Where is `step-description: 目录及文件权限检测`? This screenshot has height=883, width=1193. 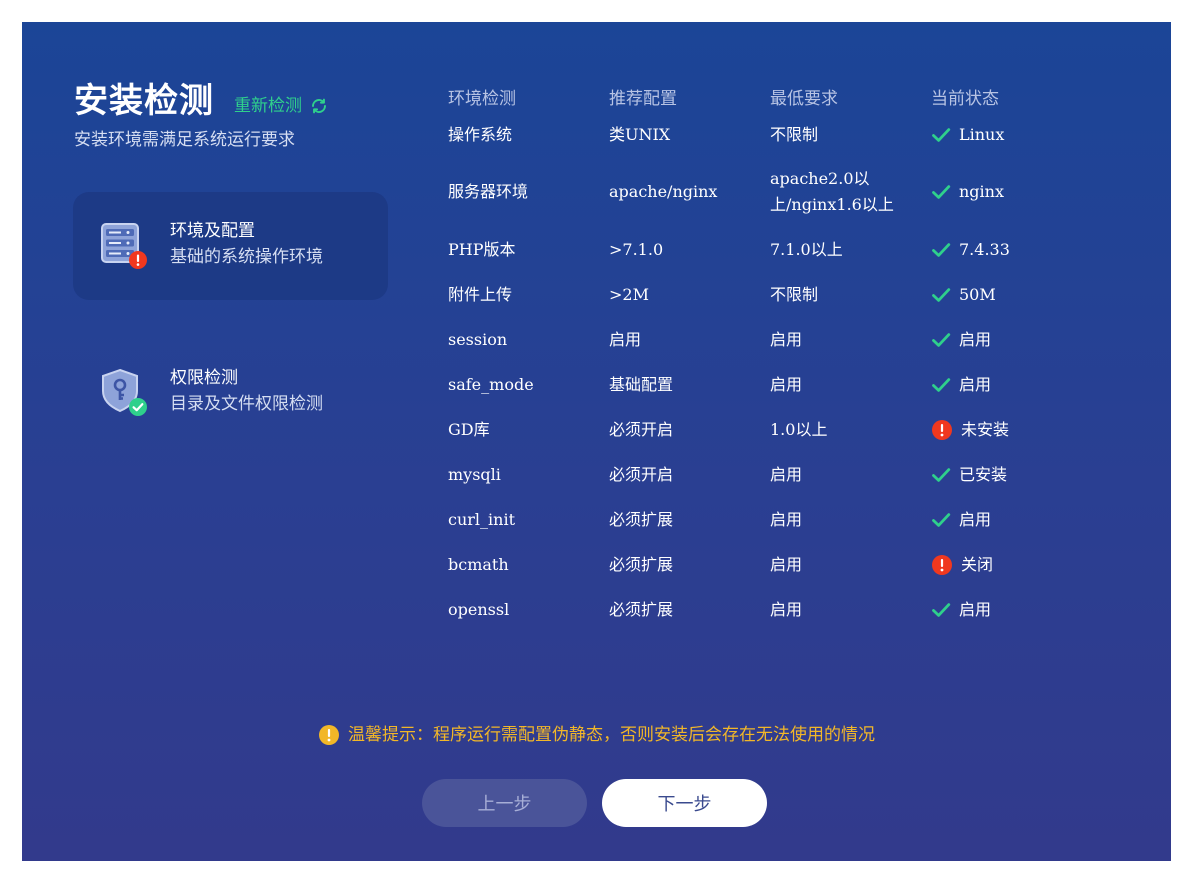 step-description: 目录及文件权限检测 is located at coordinates (246, 404).